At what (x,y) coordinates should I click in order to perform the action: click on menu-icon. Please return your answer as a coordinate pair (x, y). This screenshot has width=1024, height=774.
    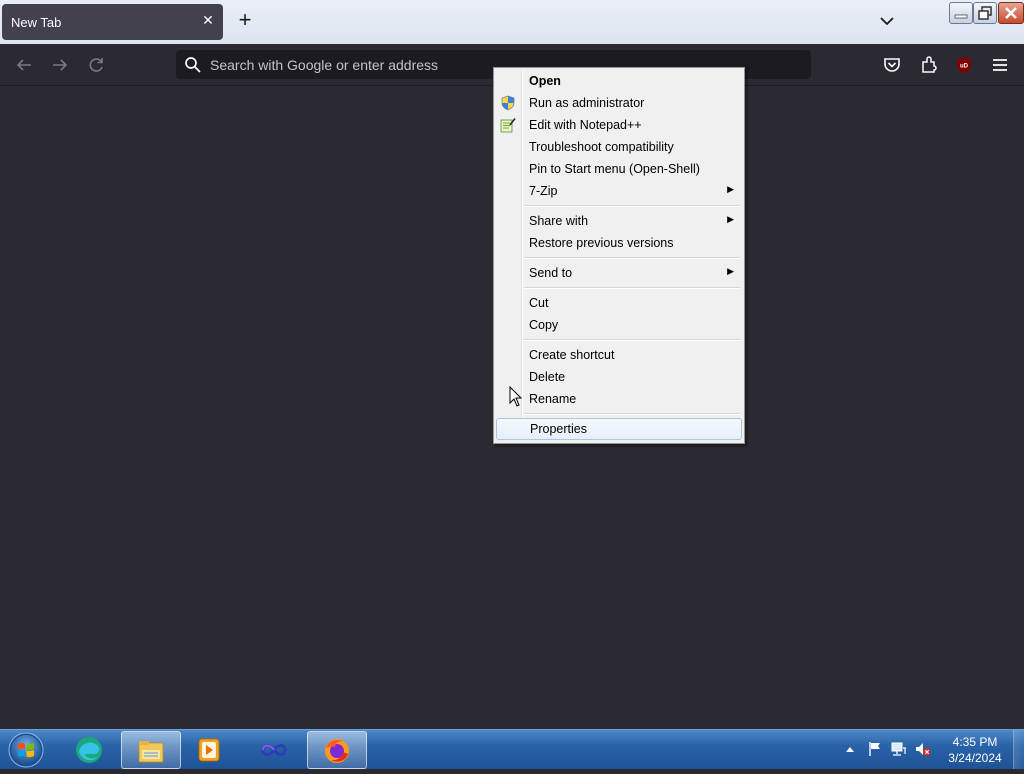
    Looking at the image, I should click on (1000, 65).